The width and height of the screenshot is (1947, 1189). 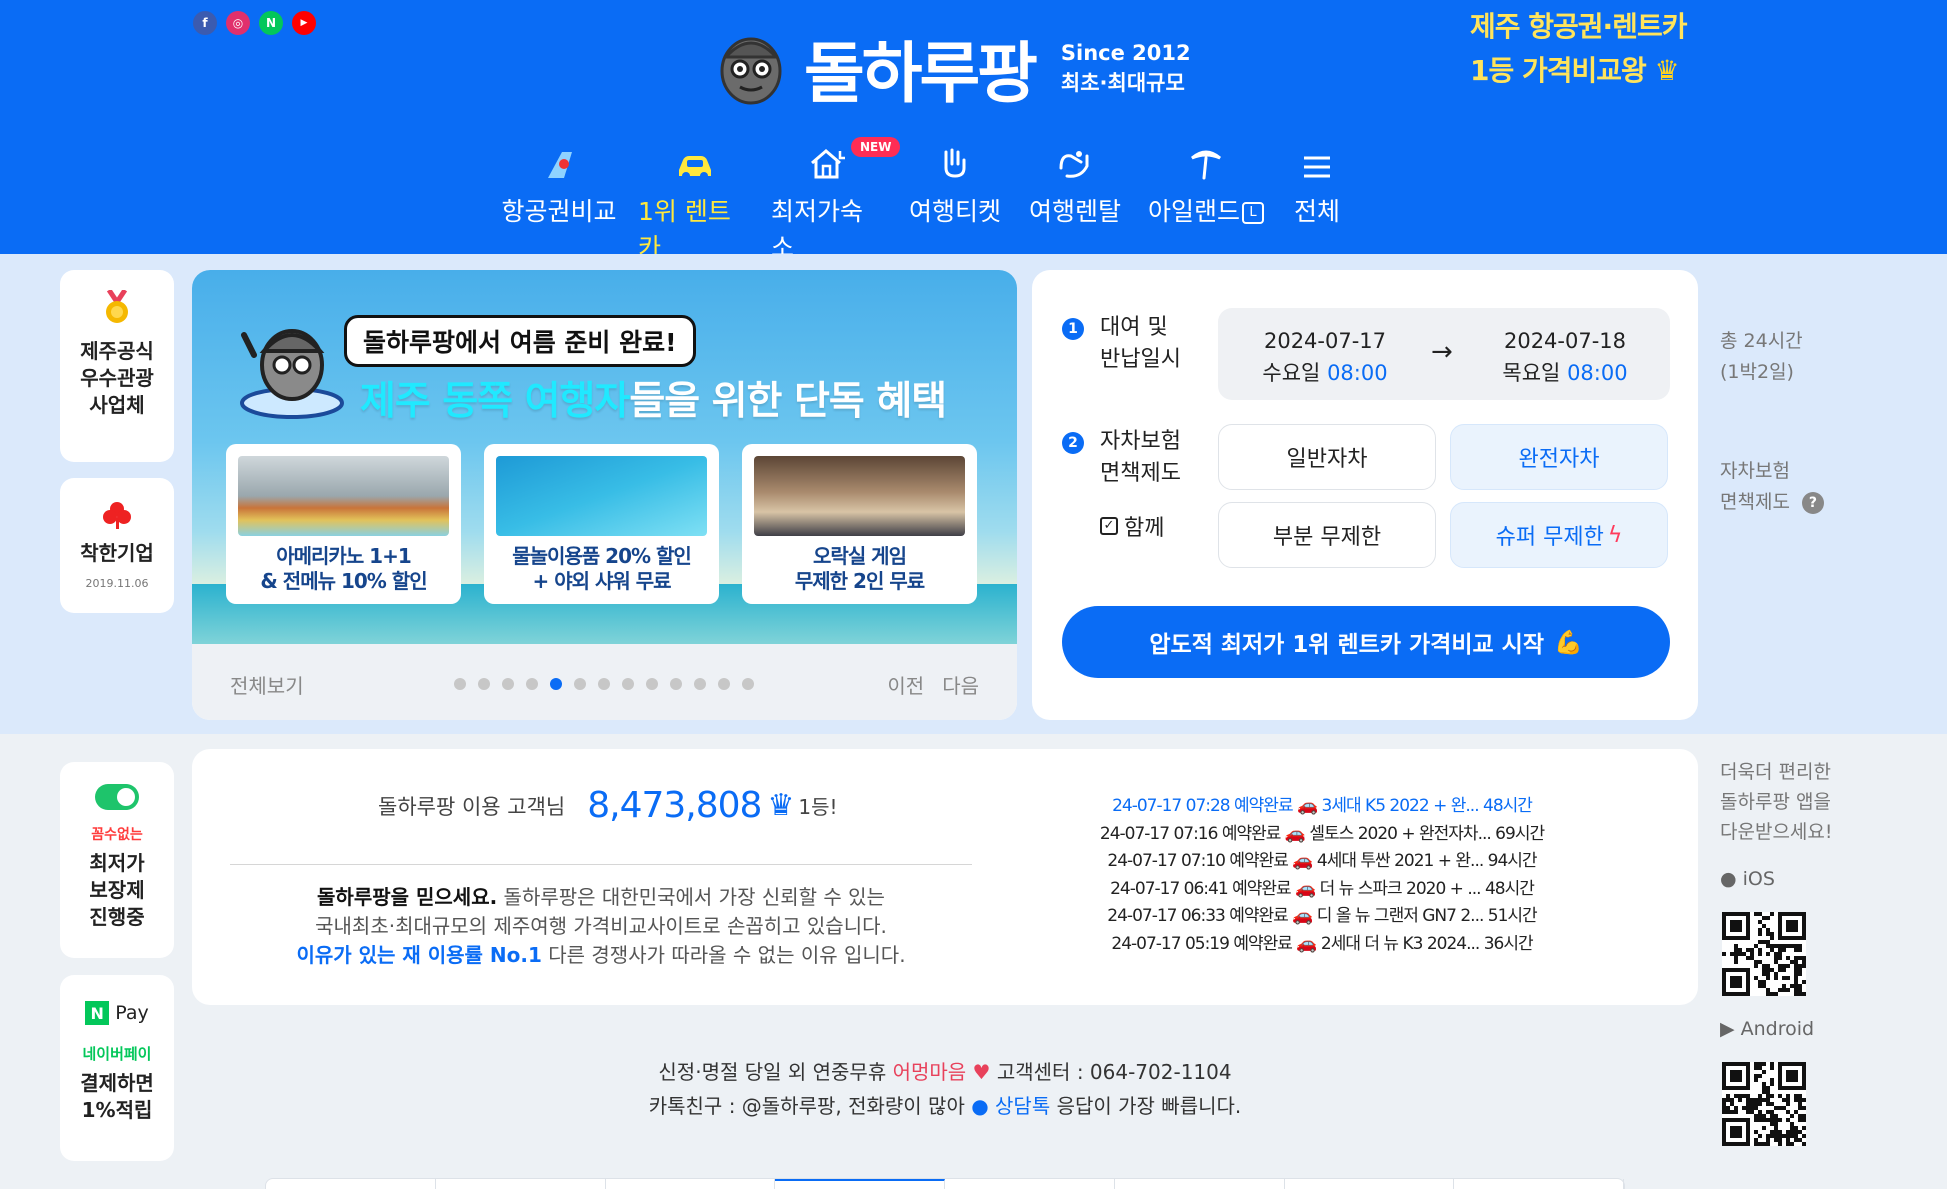 I want to click on guarantee-line-3: 진행중, so click(x=117, y=917).